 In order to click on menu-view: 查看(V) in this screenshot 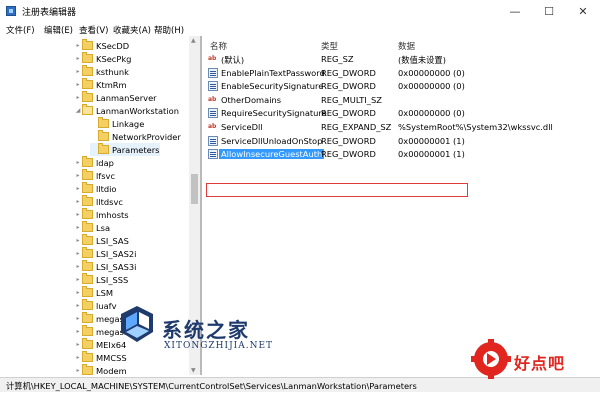, I will do `click(93, 30)`.